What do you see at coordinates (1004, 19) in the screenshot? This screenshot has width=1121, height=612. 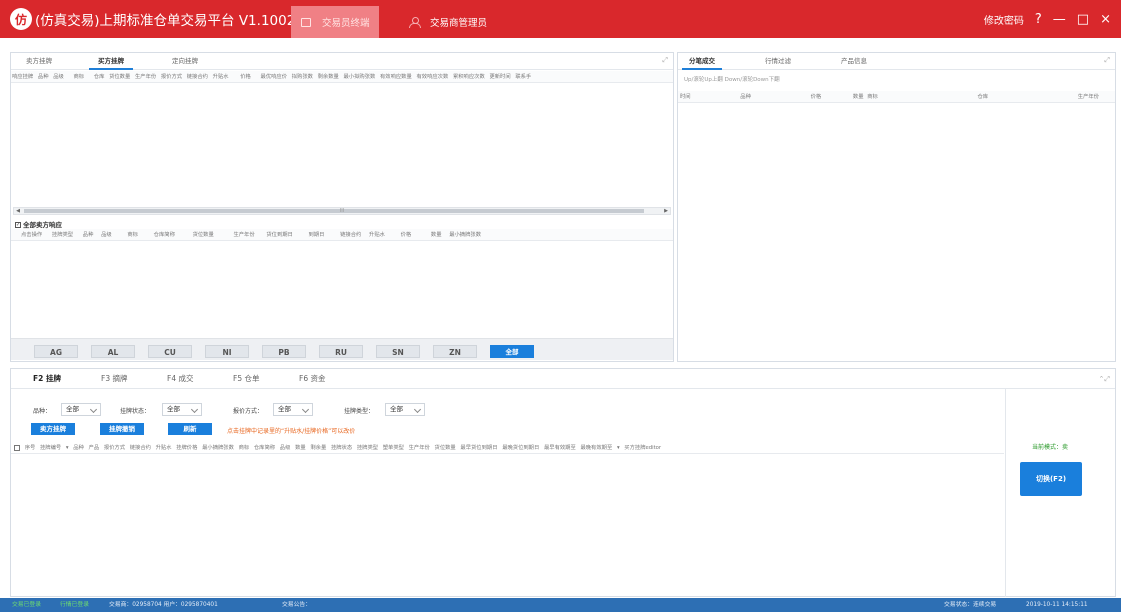 I see `change-password-link: 修改密码` at bounding box center [1004, 19].